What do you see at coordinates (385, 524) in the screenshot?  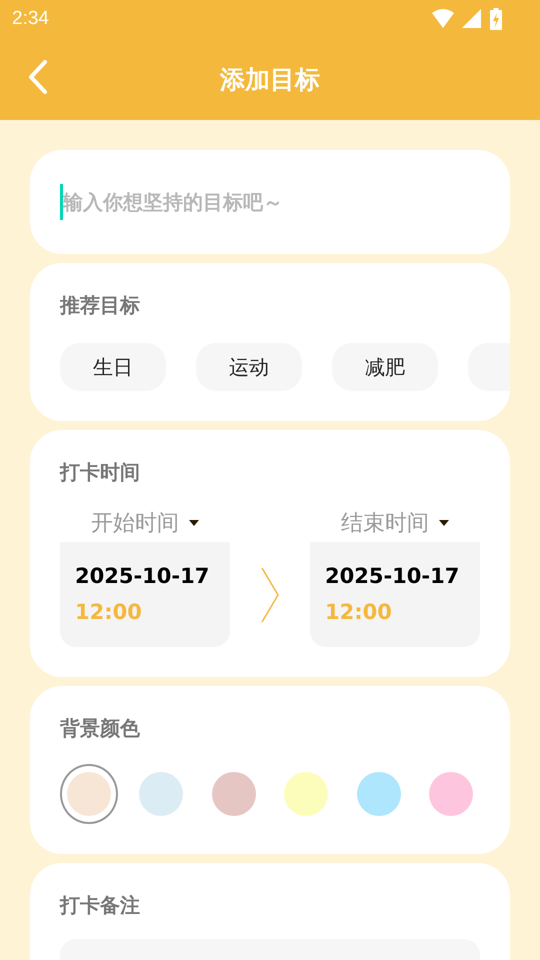 I see `time-label: 结束时间` at bounding box center [385, 524].